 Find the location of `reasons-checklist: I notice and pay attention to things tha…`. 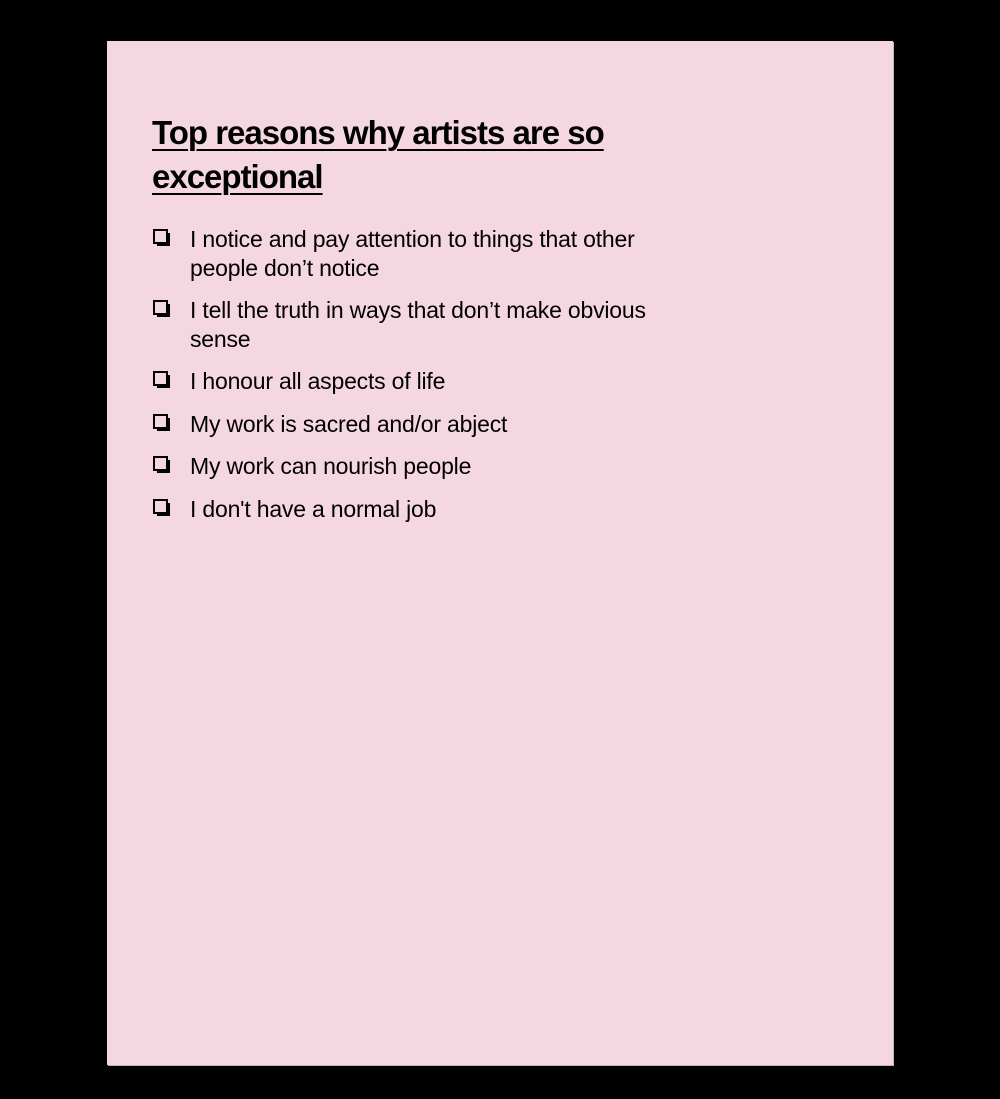

reasons-checklist: I notice and pay attention to things tha… is located at coordinates (412, 381).